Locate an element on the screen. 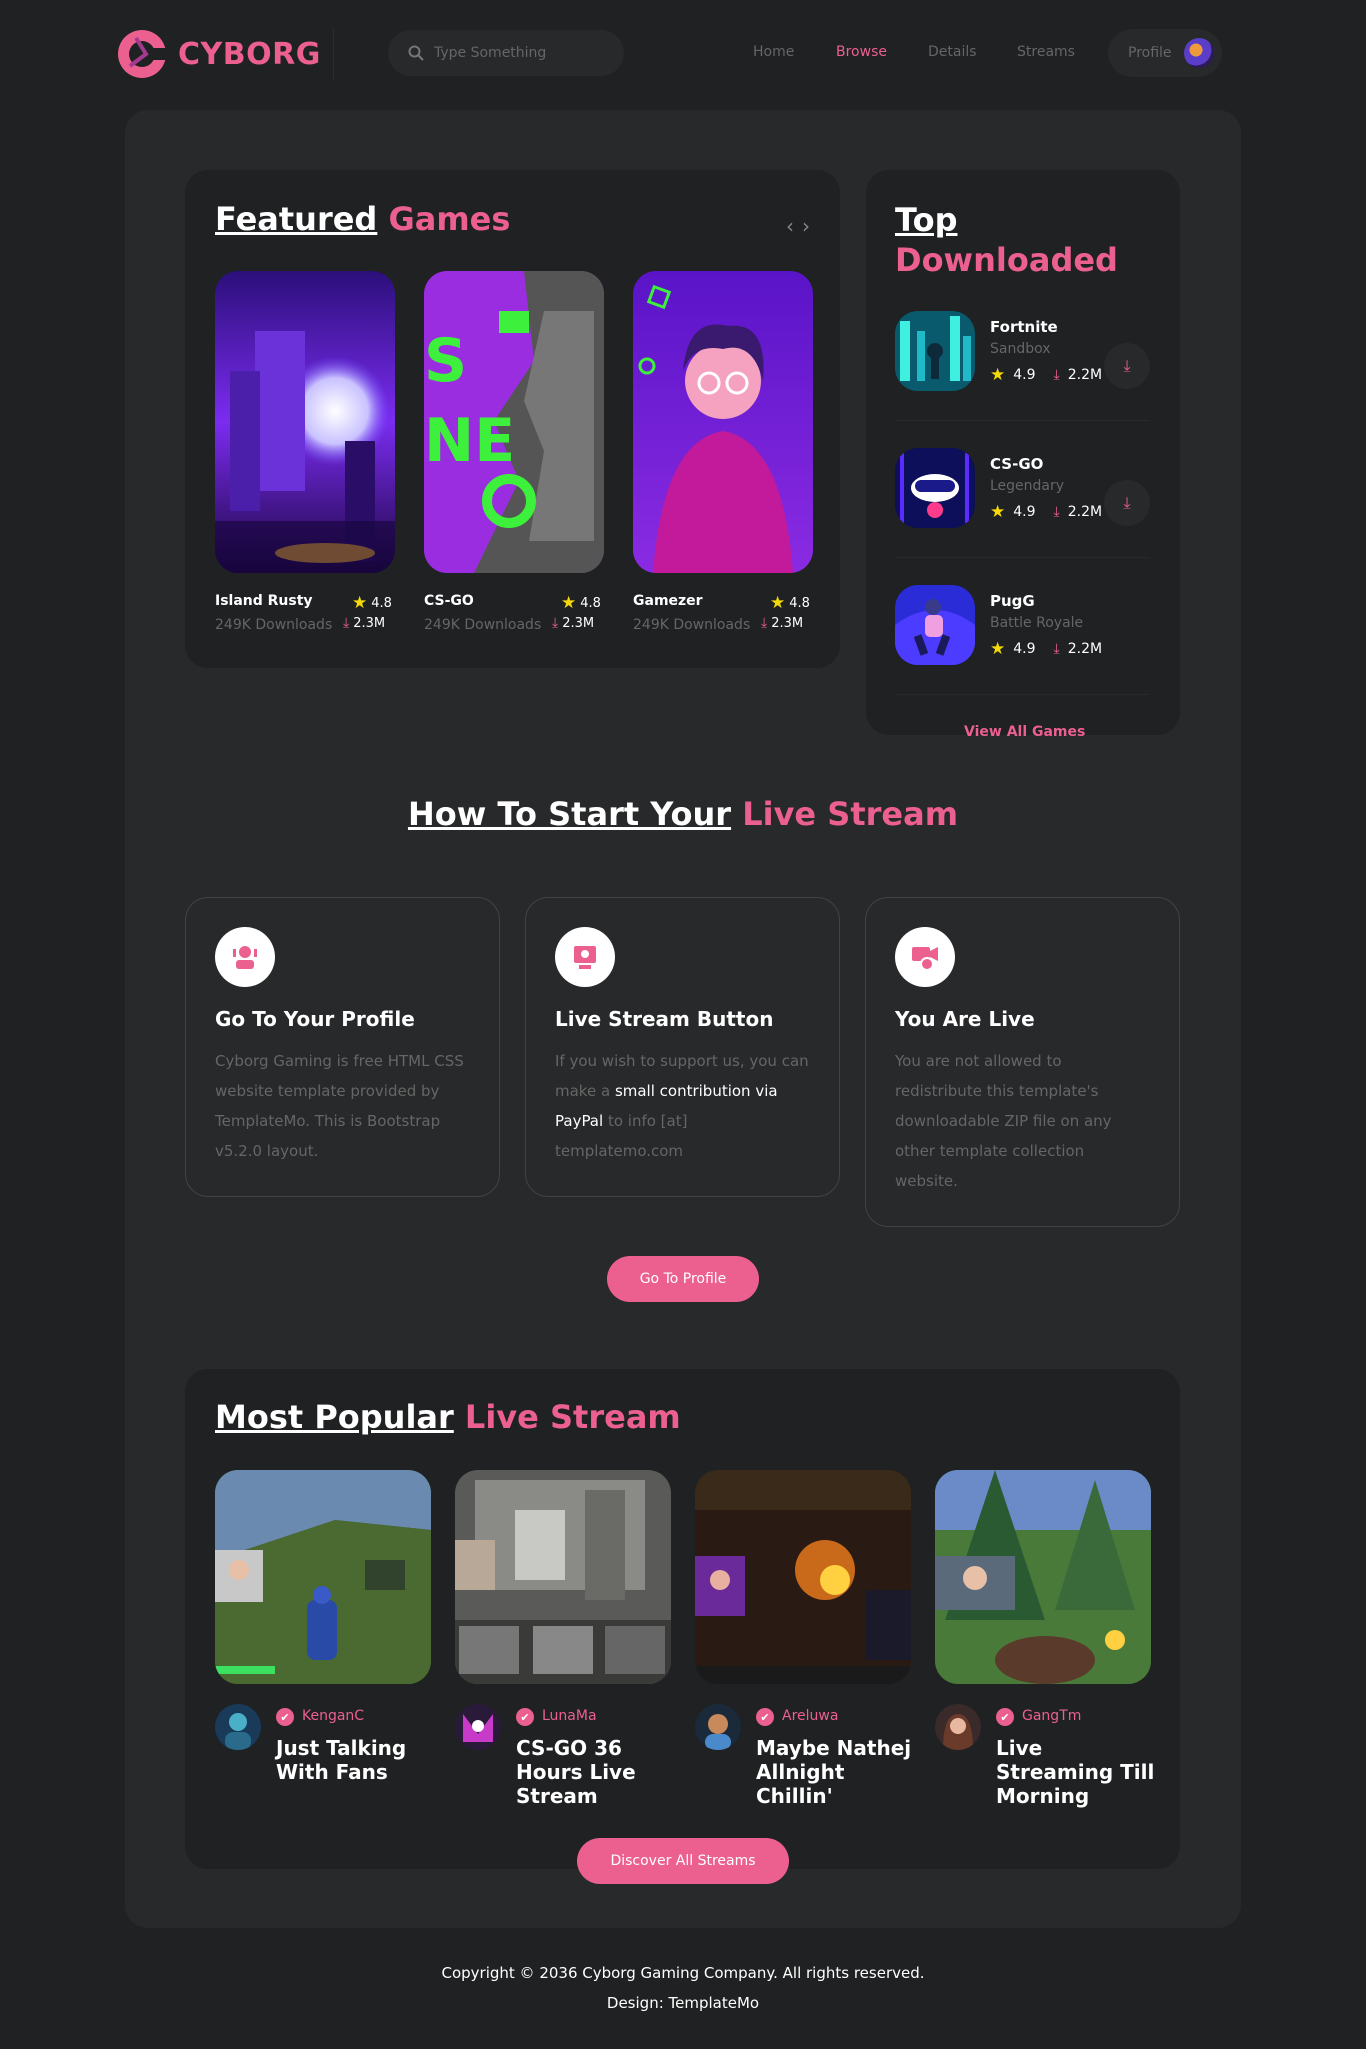 Image resolution: width=1366 pixels, height=2049 pixels. step-title: Go To Your Profile is located at coordinates (315, 1019).